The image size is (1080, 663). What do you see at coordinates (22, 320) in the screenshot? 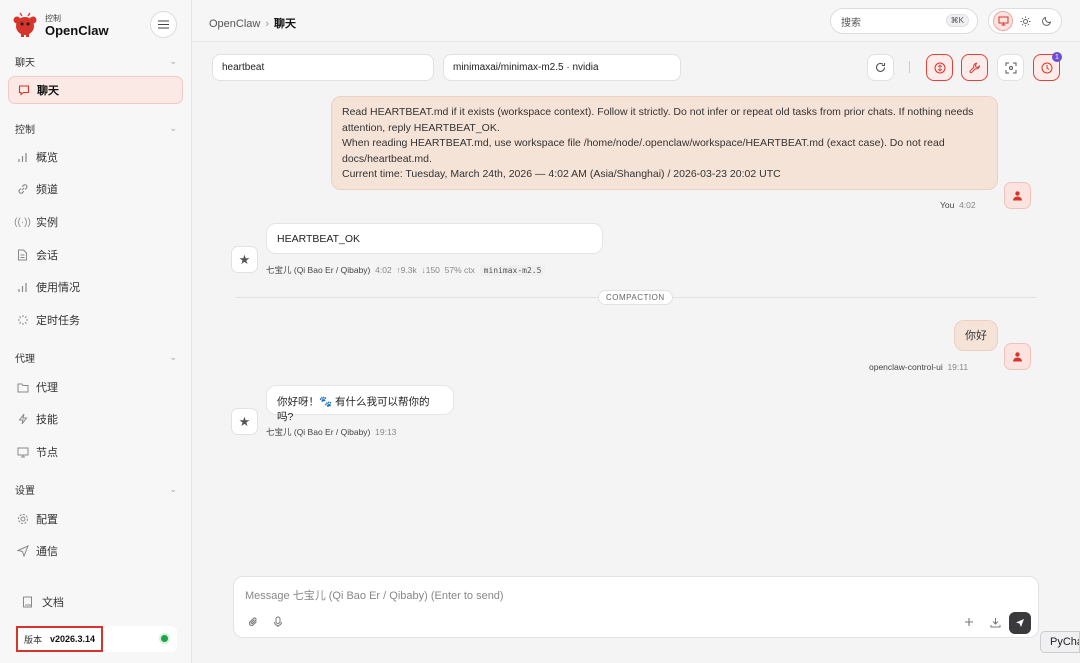
I see `loader-icon` at bounding box center [22, 320].